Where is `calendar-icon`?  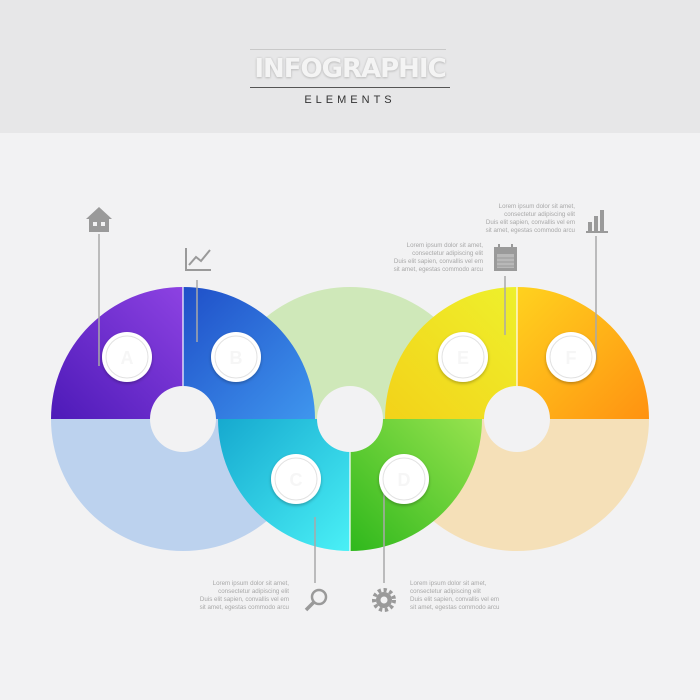
calendar-icon is located at coordinates (505, 257).